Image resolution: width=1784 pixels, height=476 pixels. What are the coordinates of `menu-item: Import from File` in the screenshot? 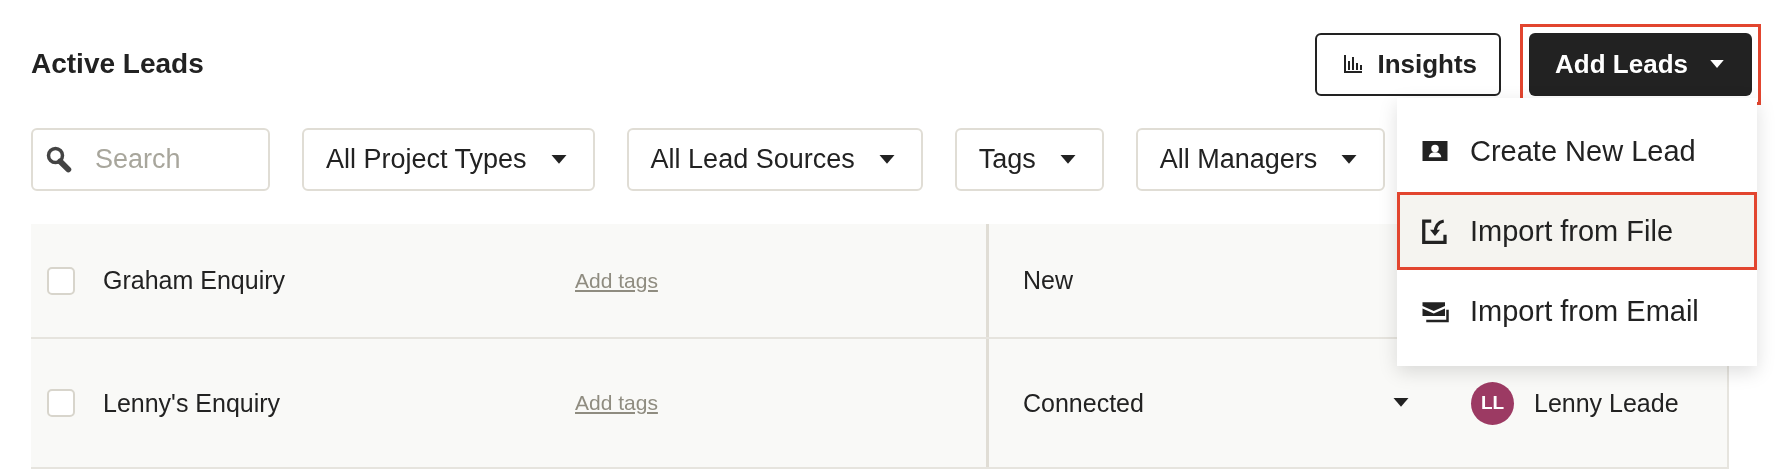 It's located at (1577, 231).